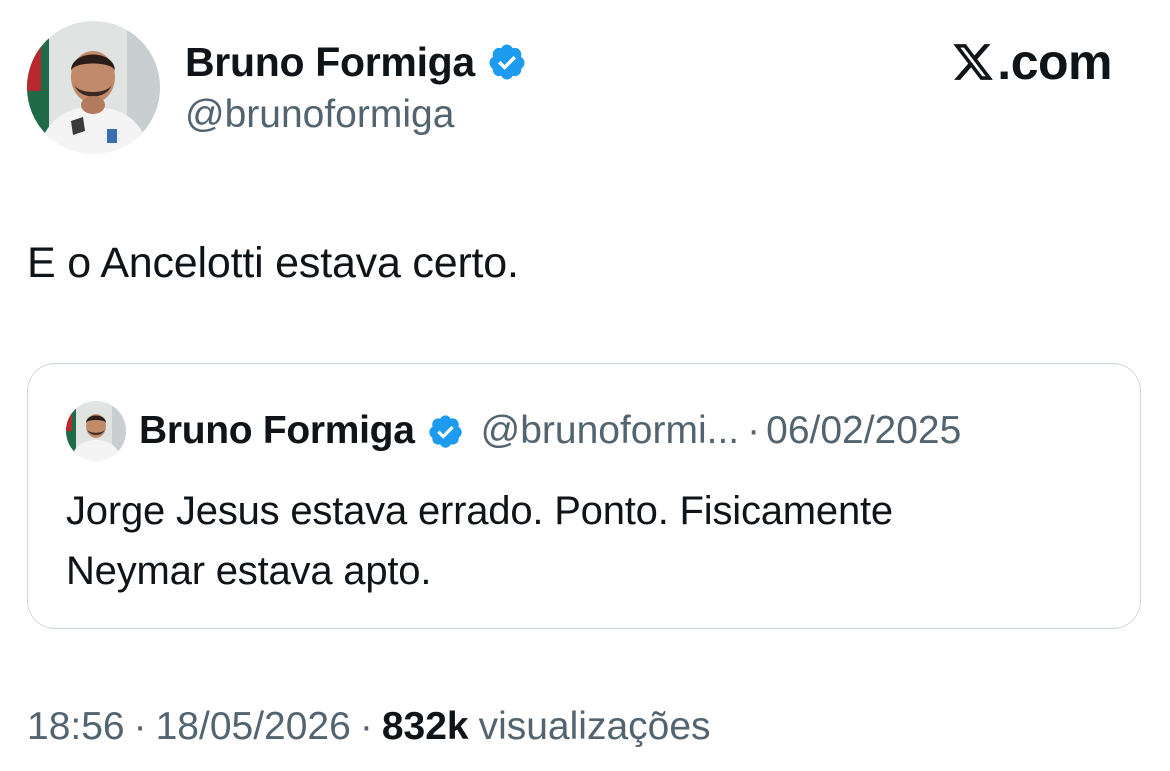 This screenshot has width=1170, height=771. Describe the element at coordinates (273, 263) in the screenshot. I see `tweet-text: E o Ancelotti estava certo.` at that location.